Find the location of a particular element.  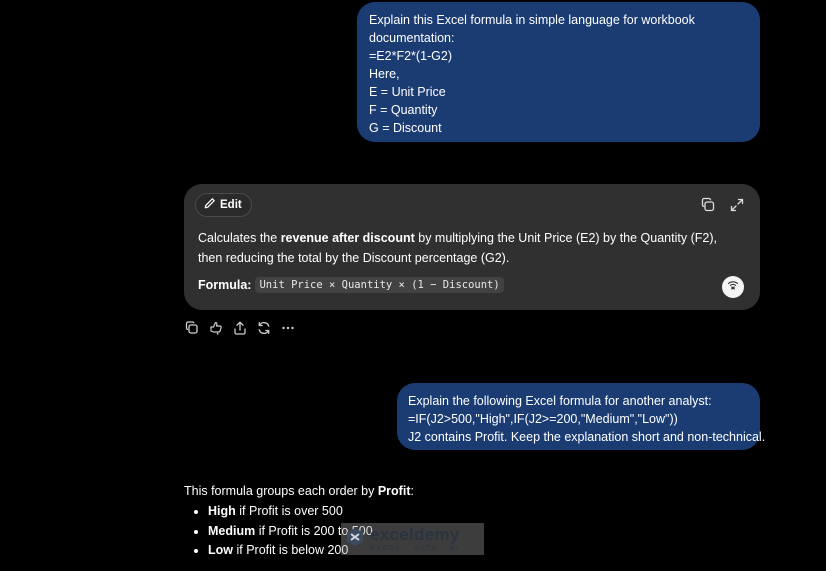

description-text: Calculates the is located at coordinates (239, 238).